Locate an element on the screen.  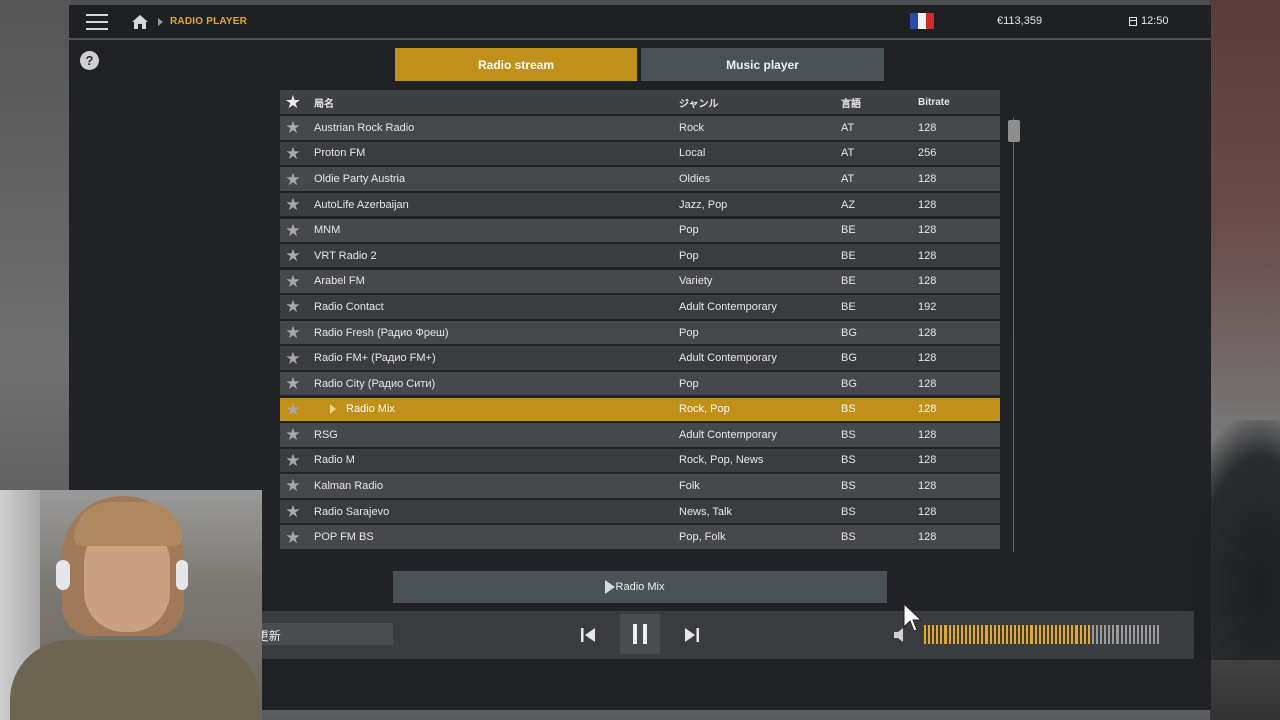
column-header-genre: ジャンル is located at coordinates (753, 102).